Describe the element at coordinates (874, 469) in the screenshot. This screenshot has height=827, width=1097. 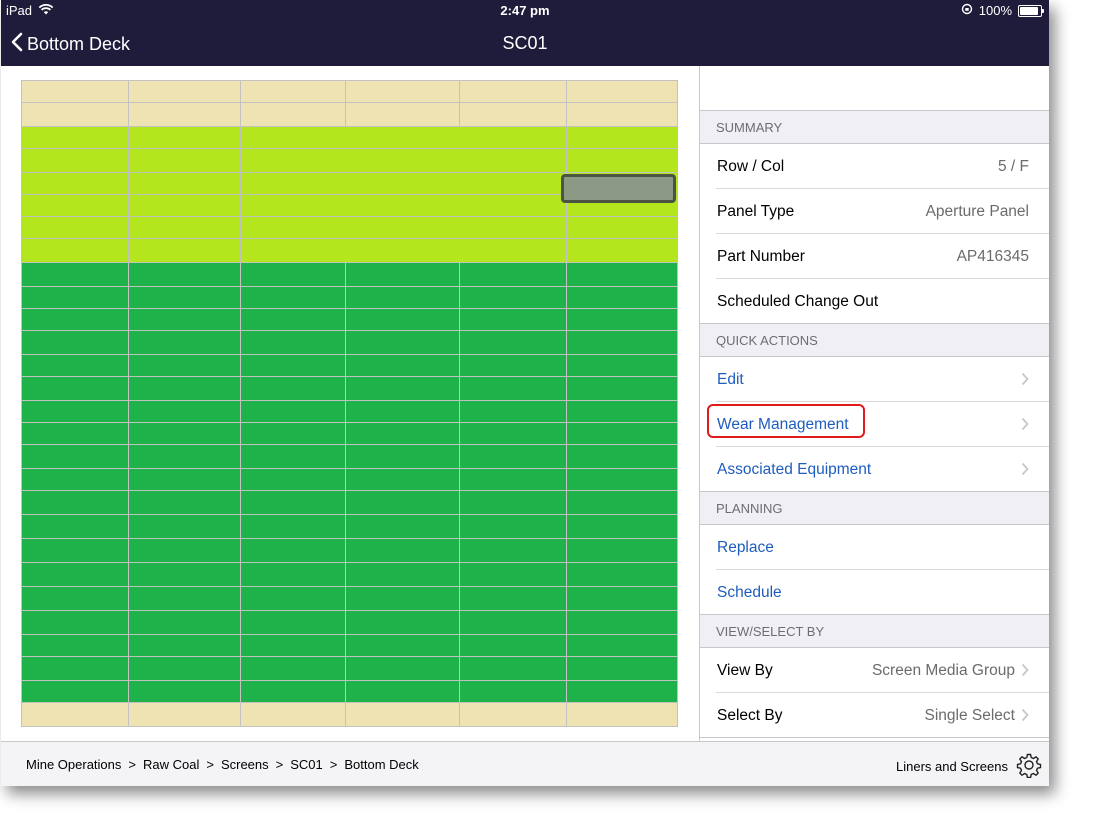
I see `associated-equipment-action: Associated Equipment` at that location.